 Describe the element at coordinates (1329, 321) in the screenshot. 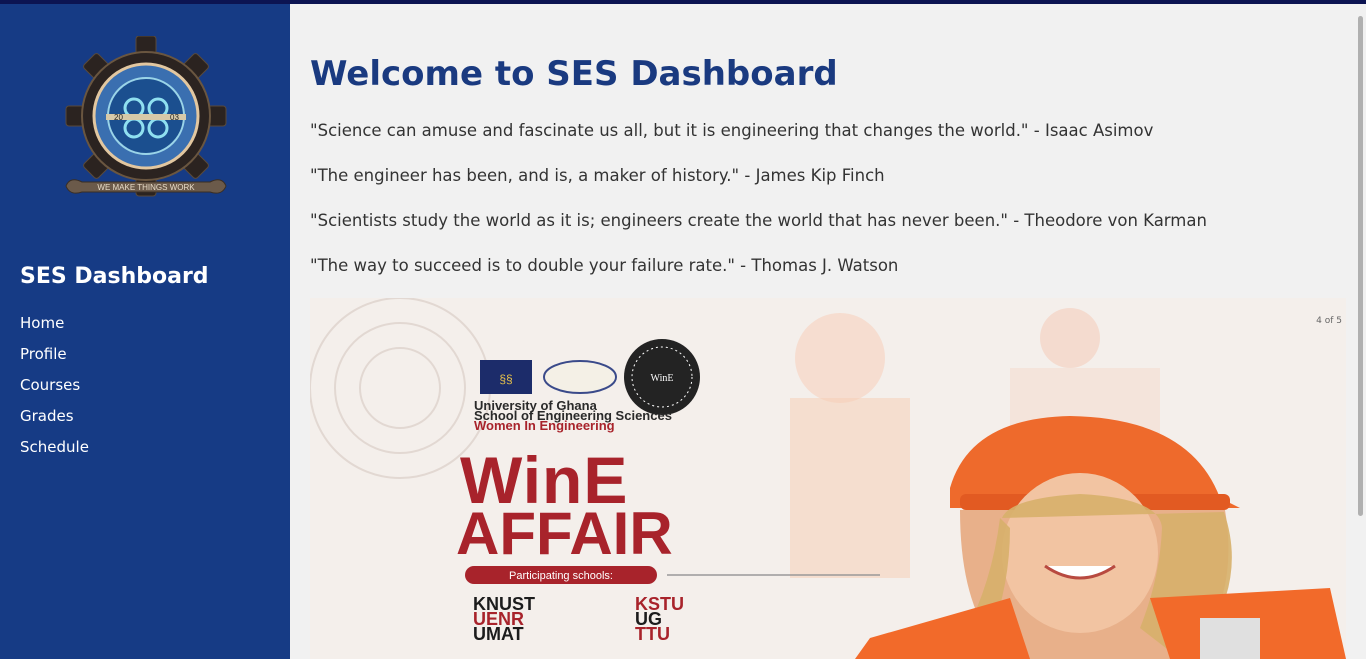

I see `slide-counter: 4 of 5` at that location.